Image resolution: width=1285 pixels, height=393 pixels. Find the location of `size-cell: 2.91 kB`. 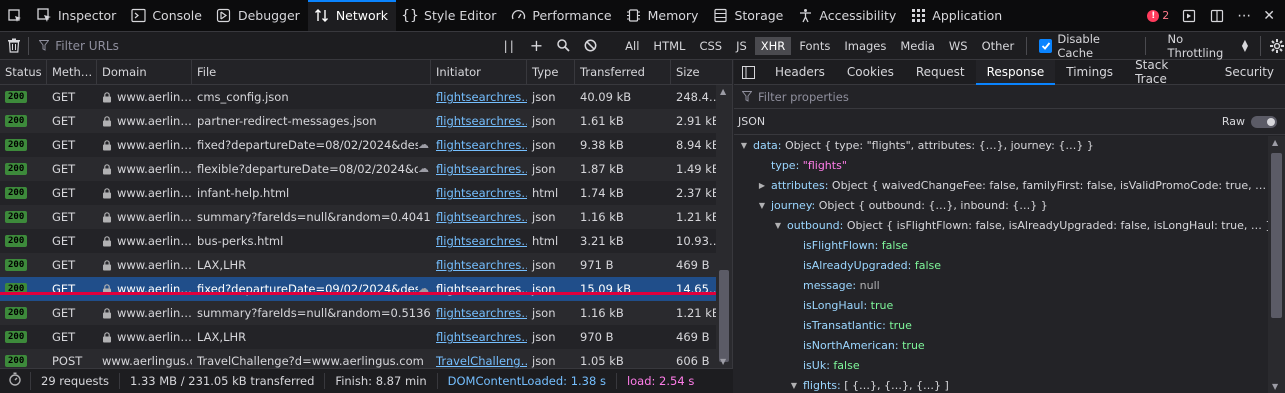

size-cell: 2.91 kB is located at coordinates (696, 121).